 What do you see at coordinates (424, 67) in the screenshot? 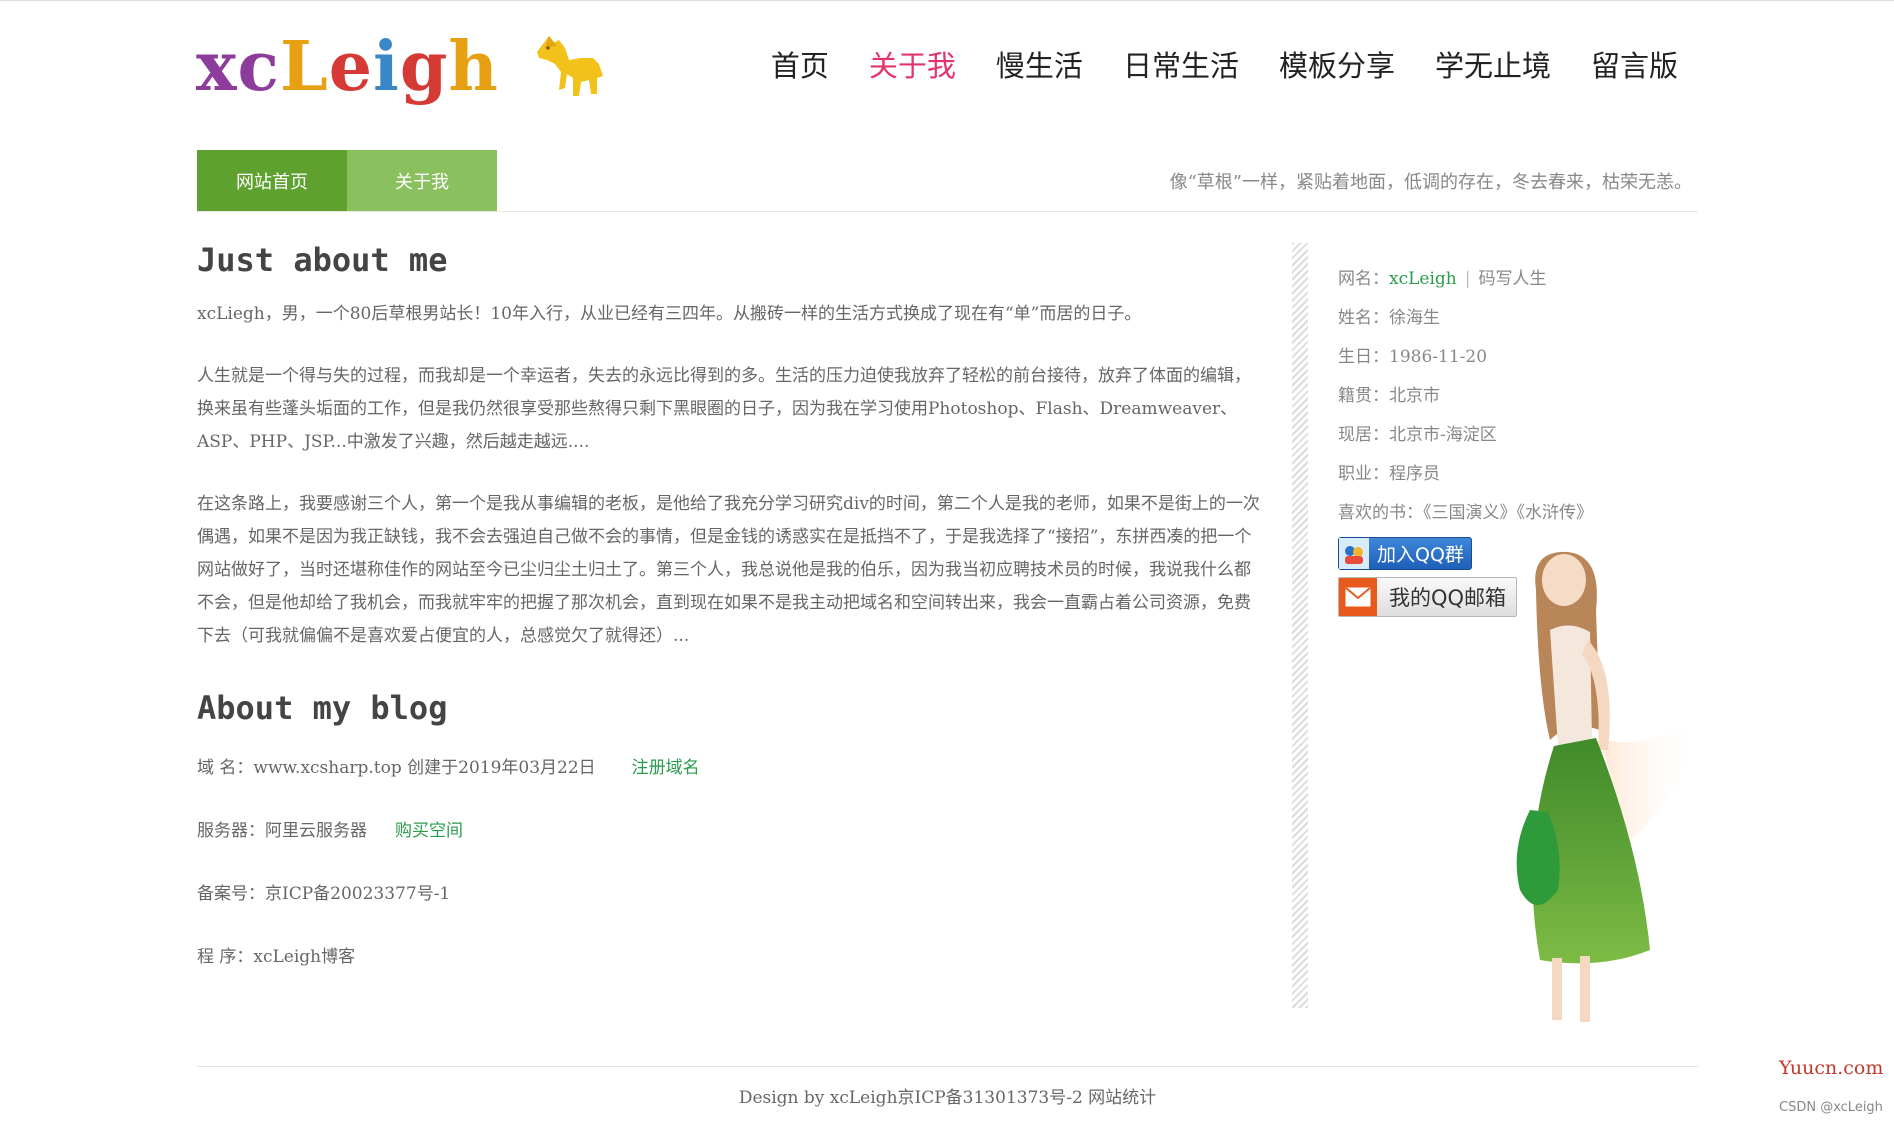
I see `logo-letter: g` at bounding box center [424, 67].